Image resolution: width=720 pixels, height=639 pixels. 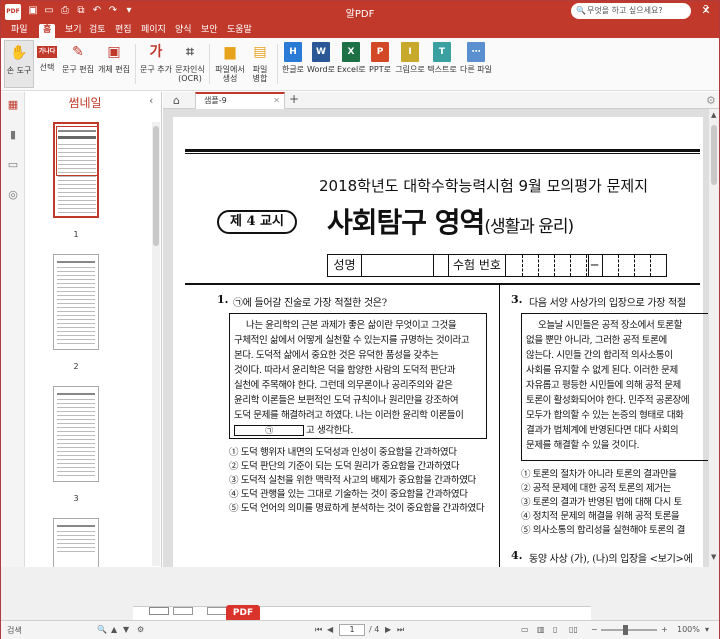 I want to click on convert-image-button: I 그림으로, so click(x=410, y=64).